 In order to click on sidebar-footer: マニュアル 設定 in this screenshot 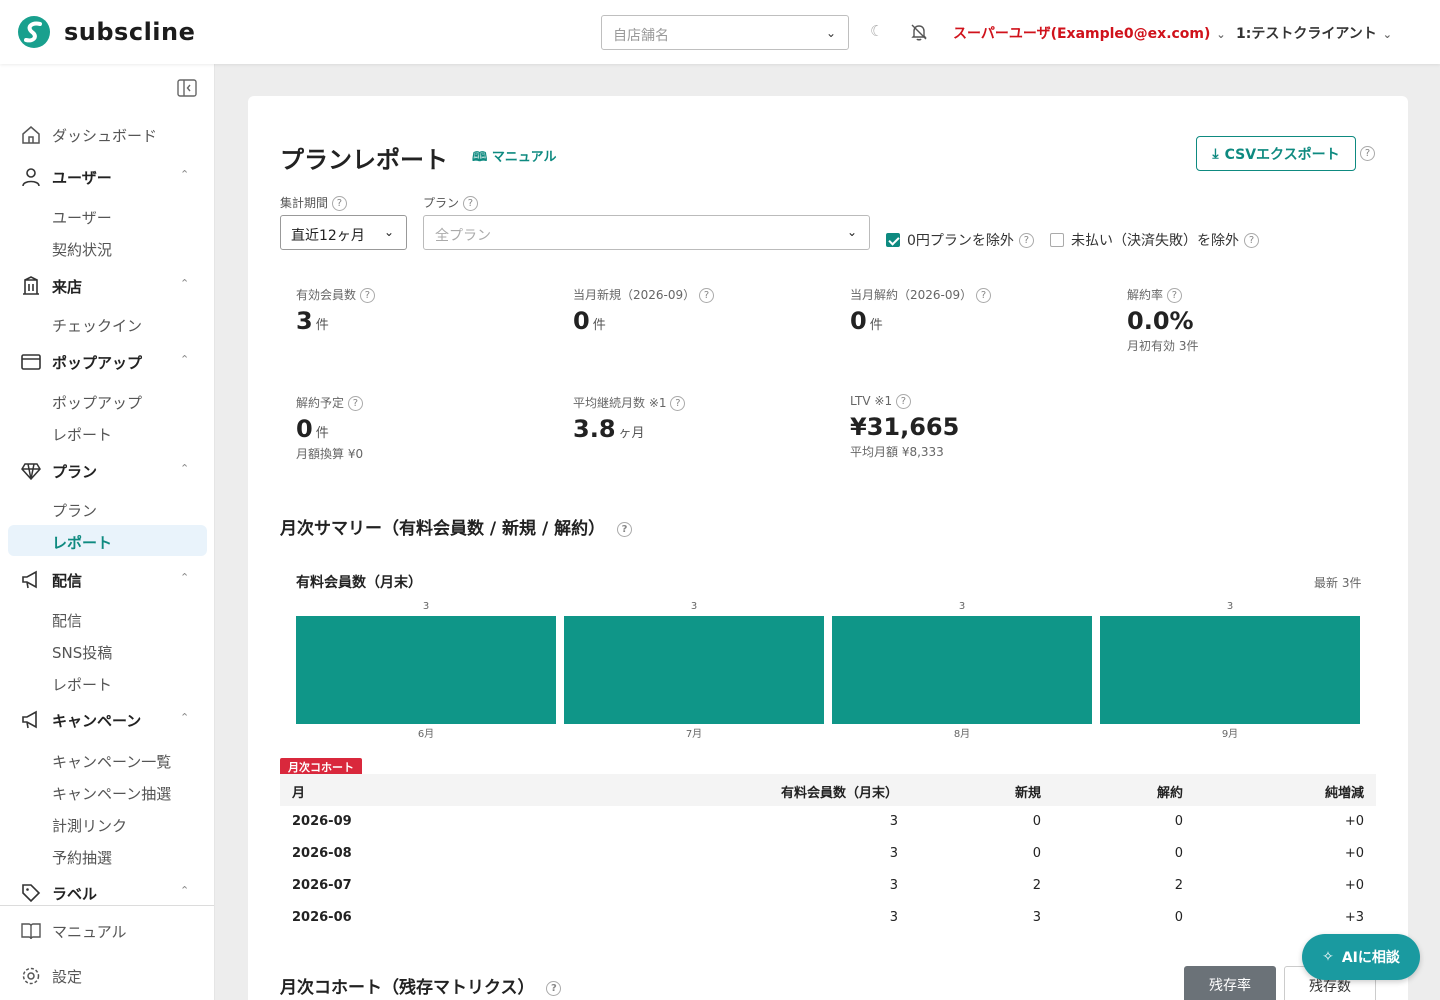, I will do `click(107, 952)`.